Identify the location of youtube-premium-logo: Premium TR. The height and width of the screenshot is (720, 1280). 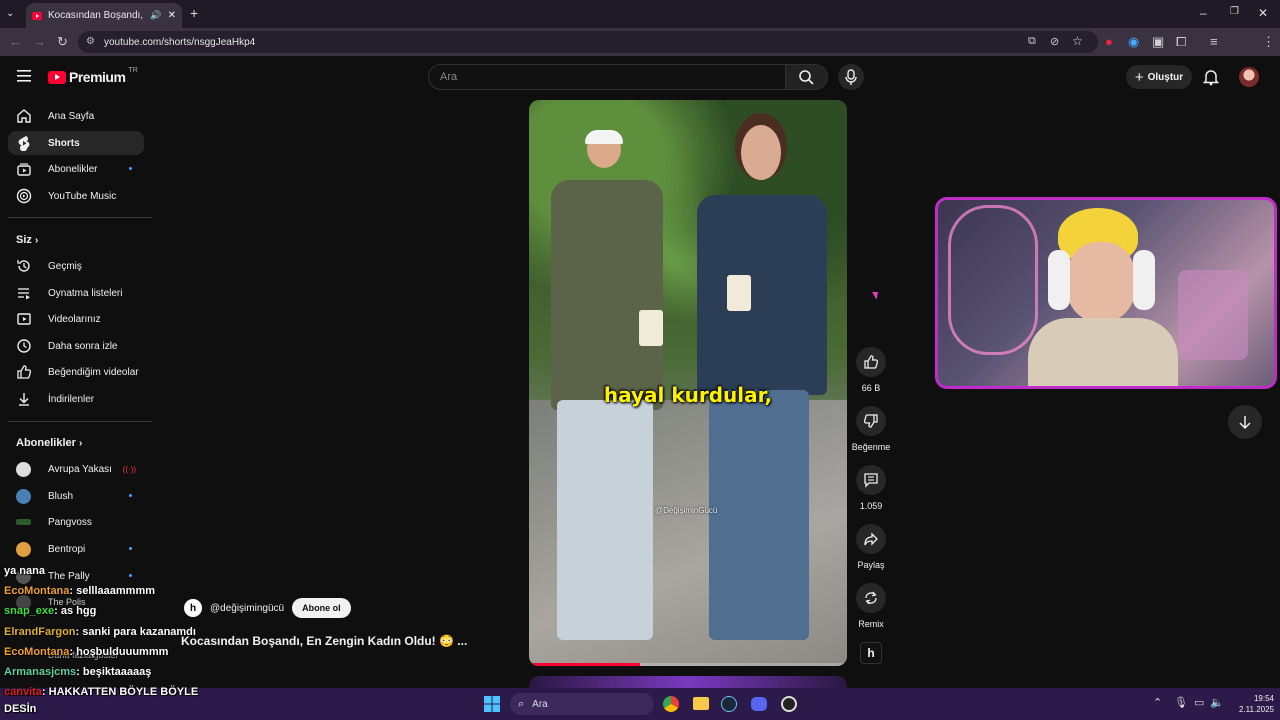
(93, 76).